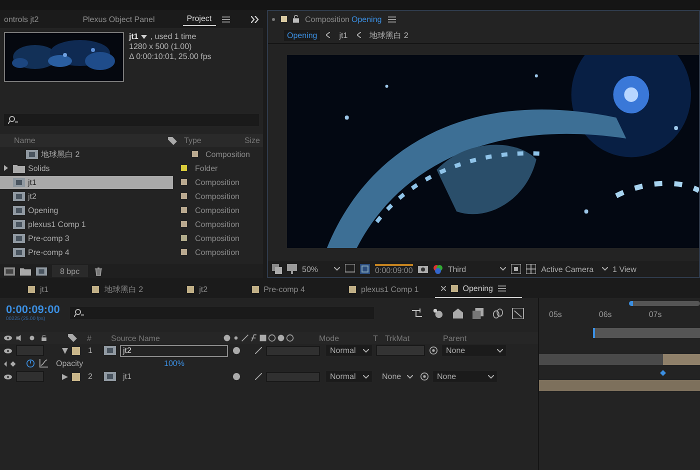 The image size is (700, 470). Describe the element at coordinates (70, 271) in the screenshot. I see `bit-depth-button: 8 bpc` at that location.